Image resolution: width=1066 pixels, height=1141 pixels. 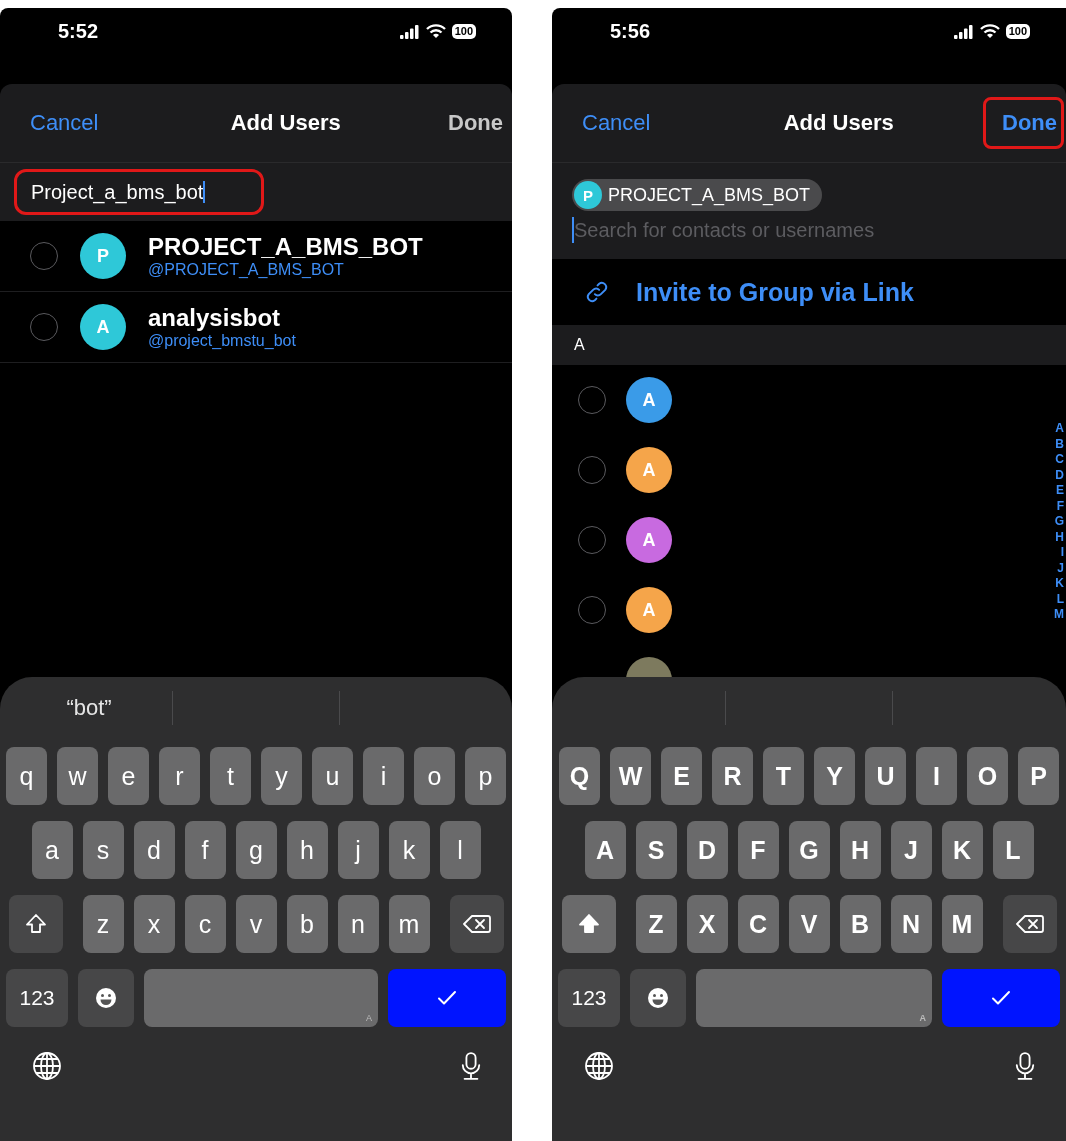 I want to click on key: x, so click(x=154, y=924).